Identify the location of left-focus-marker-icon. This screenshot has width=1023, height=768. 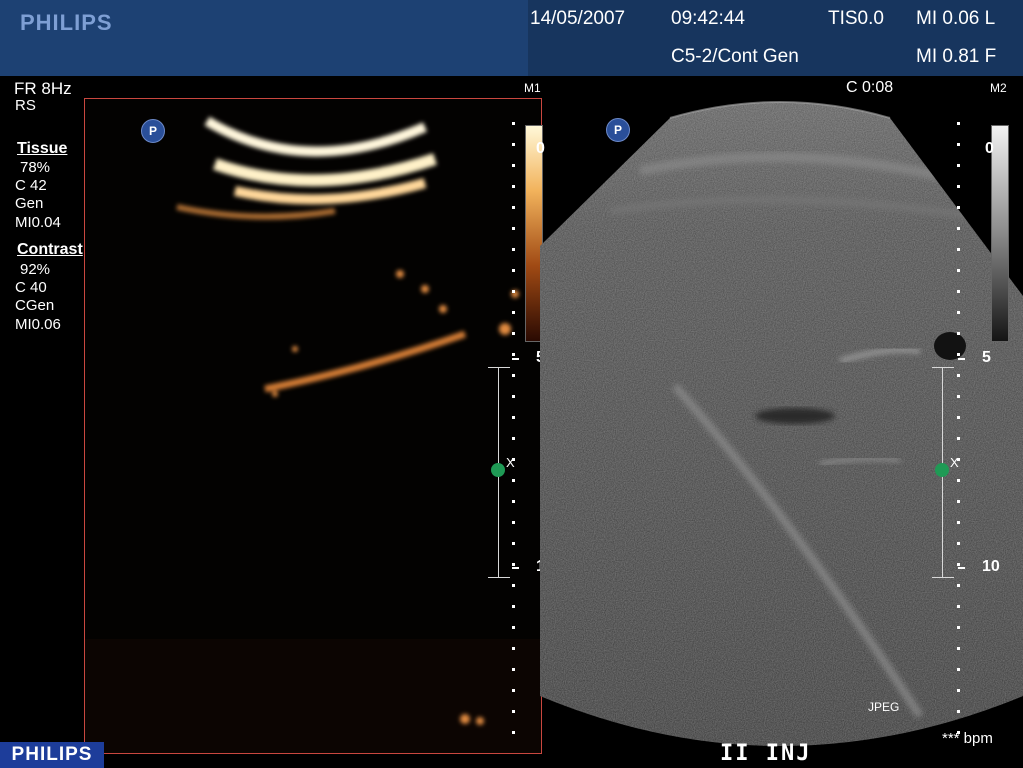
(498, 470).